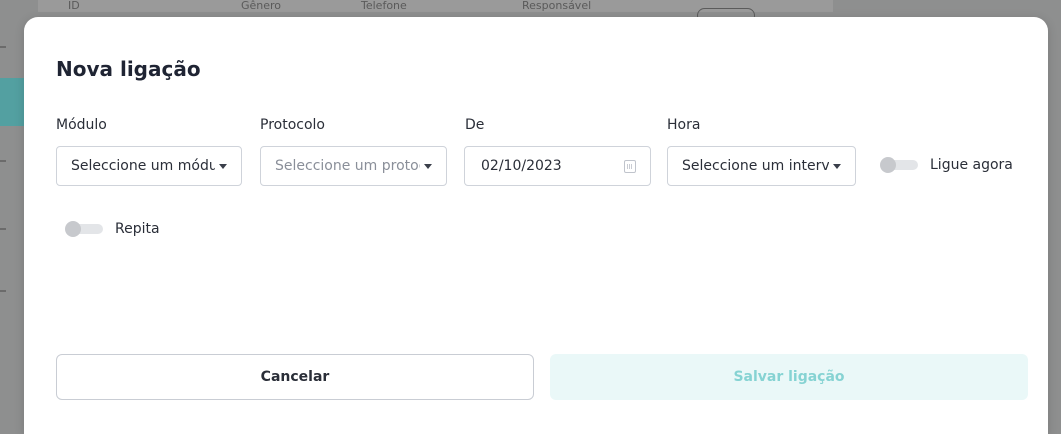  I want to click on call-now-label: Ligue agora, so click(971, 165).